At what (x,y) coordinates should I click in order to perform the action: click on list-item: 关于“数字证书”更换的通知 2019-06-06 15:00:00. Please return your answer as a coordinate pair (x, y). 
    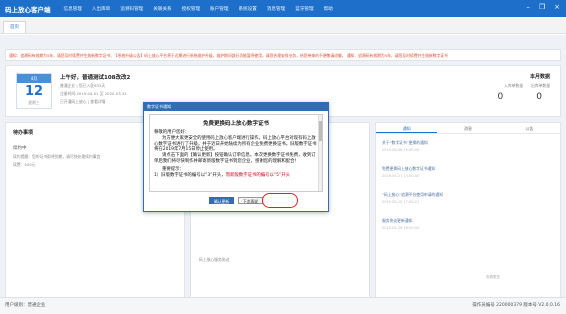
    Looking at the image, I should click on (467, 146).